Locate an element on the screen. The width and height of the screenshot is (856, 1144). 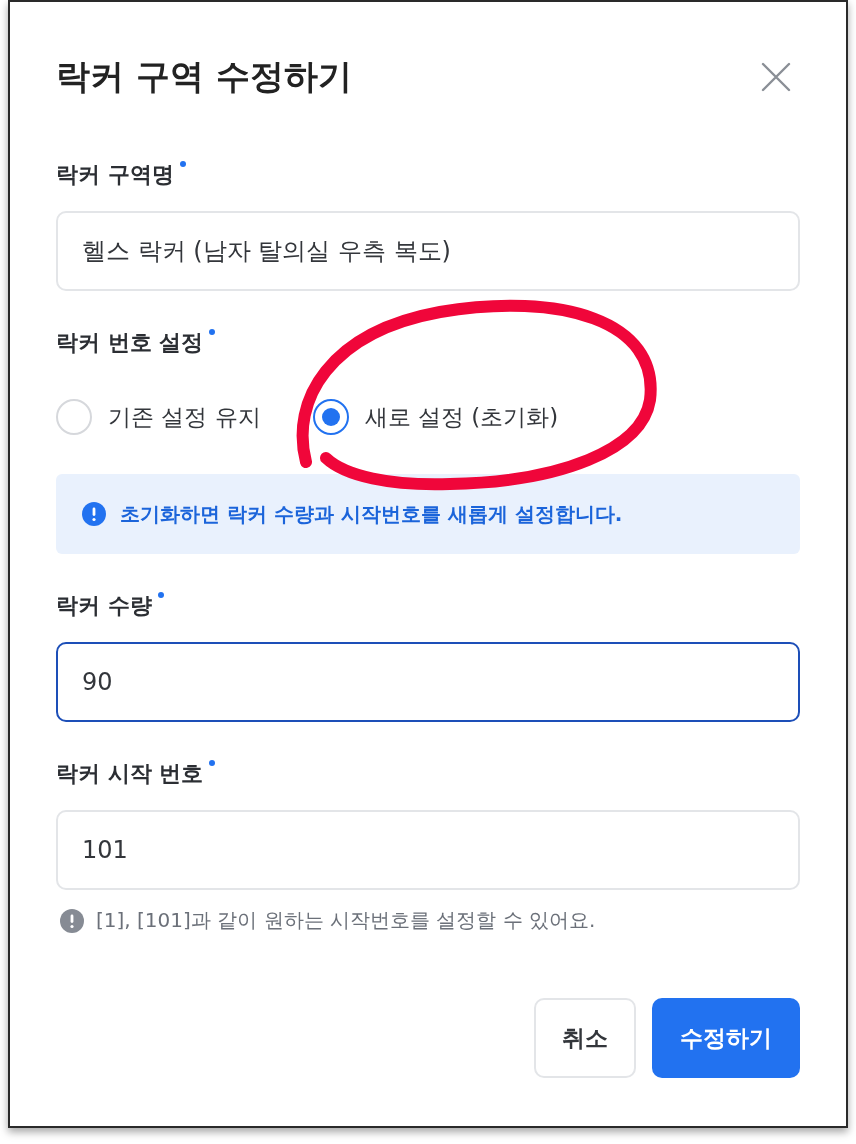
radio-button is located at coordinates (330, 417).